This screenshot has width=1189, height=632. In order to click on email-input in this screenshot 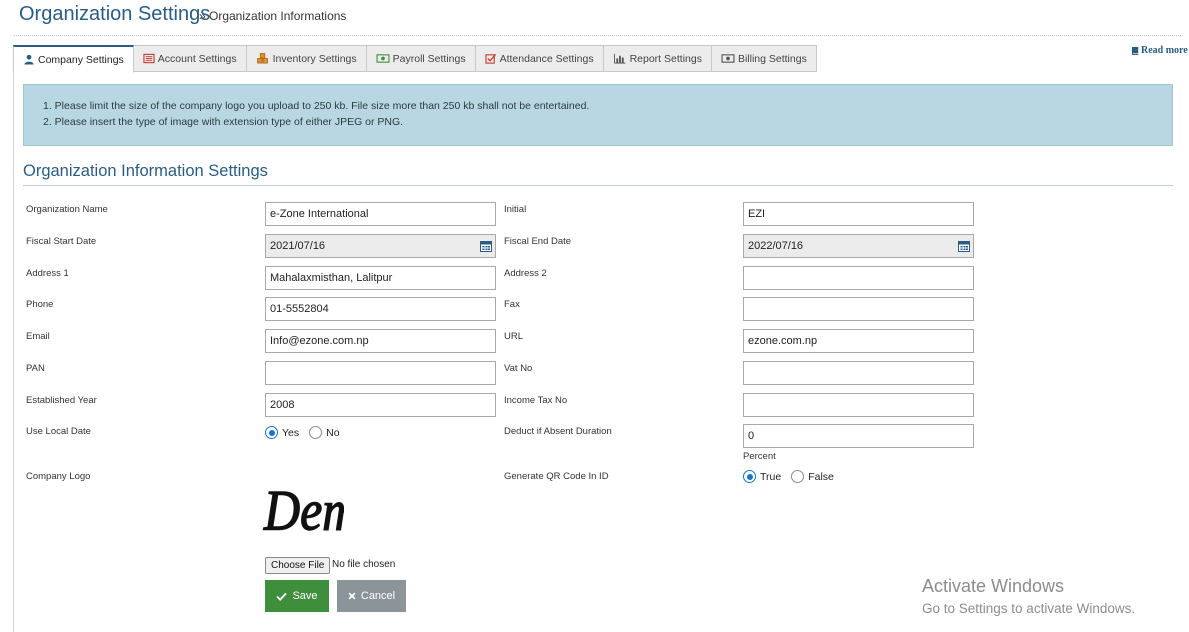, I will do `click(380, 341)`.